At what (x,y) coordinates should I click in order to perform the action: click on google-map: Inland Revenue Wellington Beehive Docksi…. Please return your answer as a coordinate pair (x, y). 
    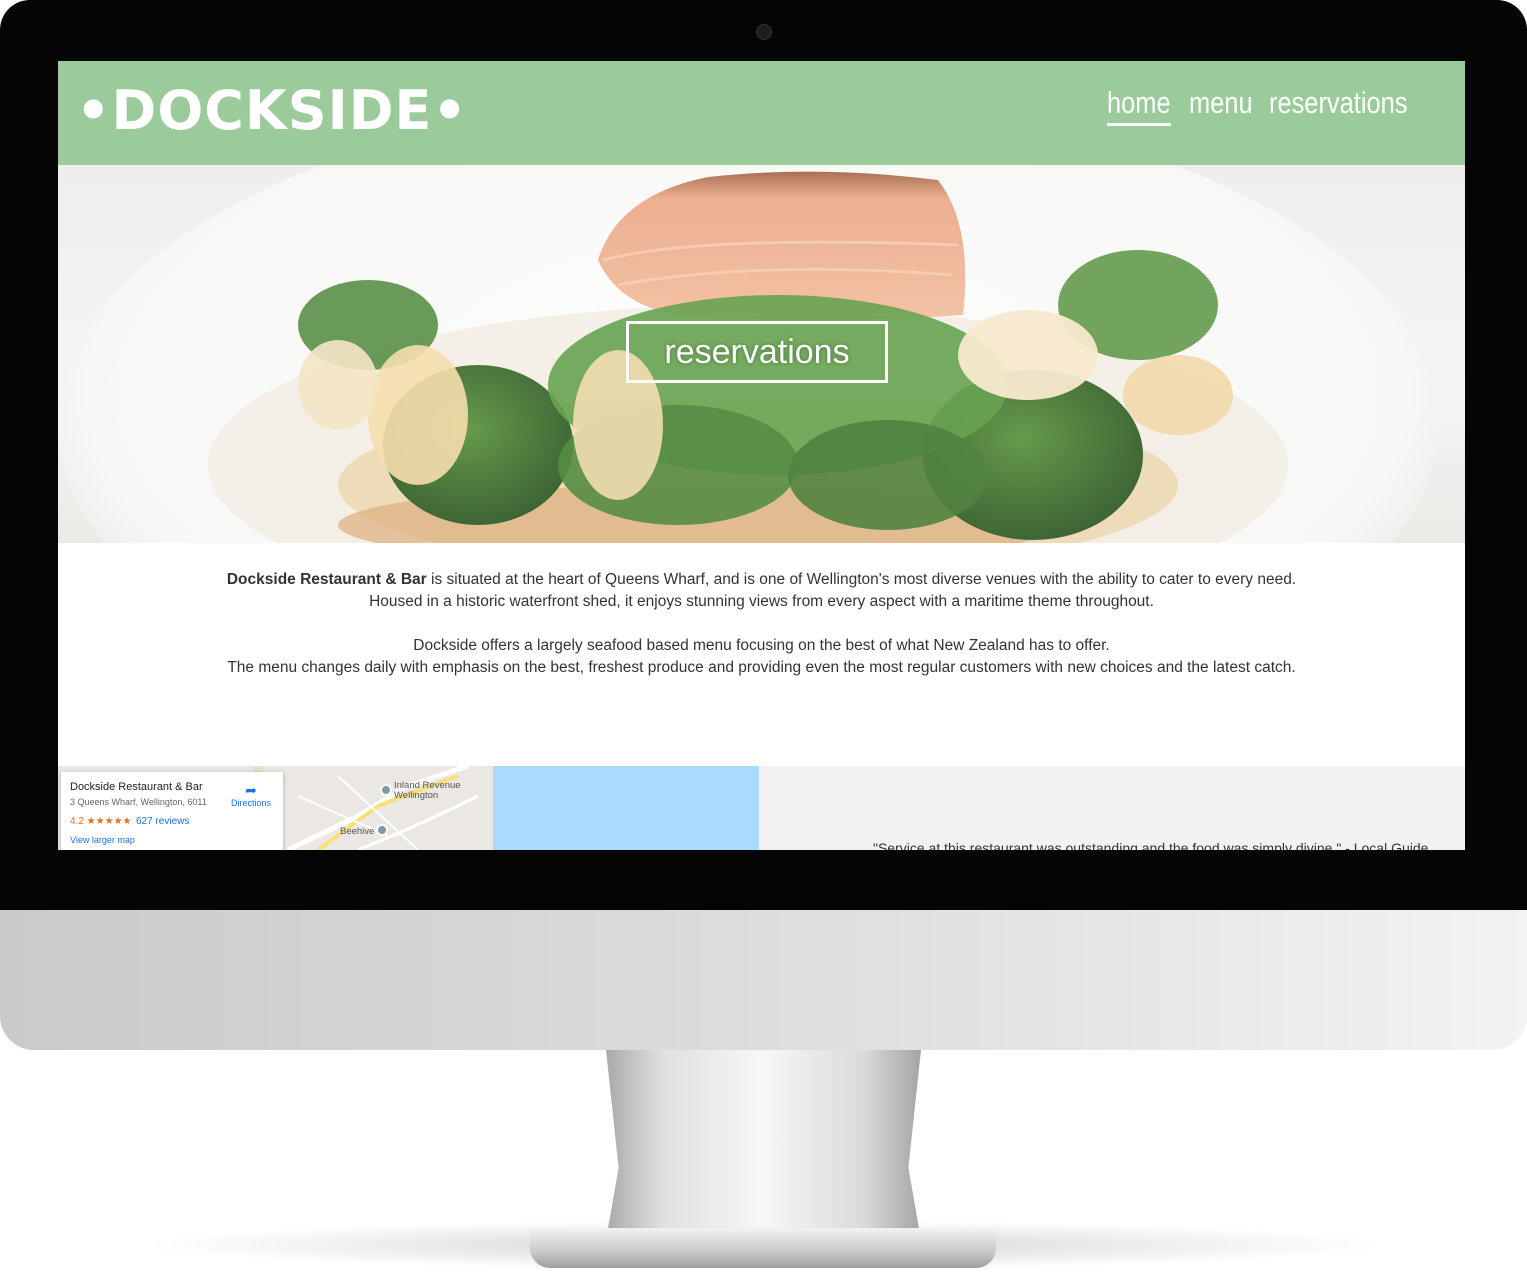
    Looking at the image, I should click on (408, 808).